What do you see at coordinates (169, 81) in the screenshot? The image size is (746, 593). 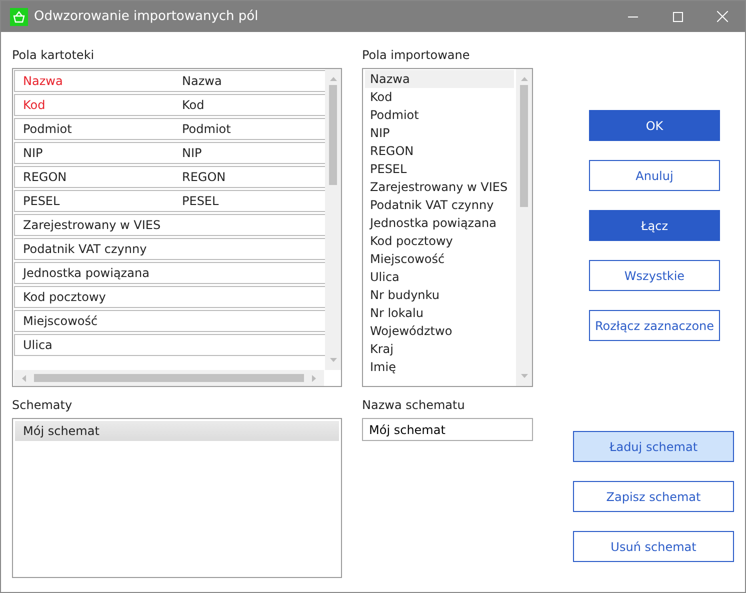 I see `grid-row: Nazwa Nazwa` at bounding box center [169, 81].